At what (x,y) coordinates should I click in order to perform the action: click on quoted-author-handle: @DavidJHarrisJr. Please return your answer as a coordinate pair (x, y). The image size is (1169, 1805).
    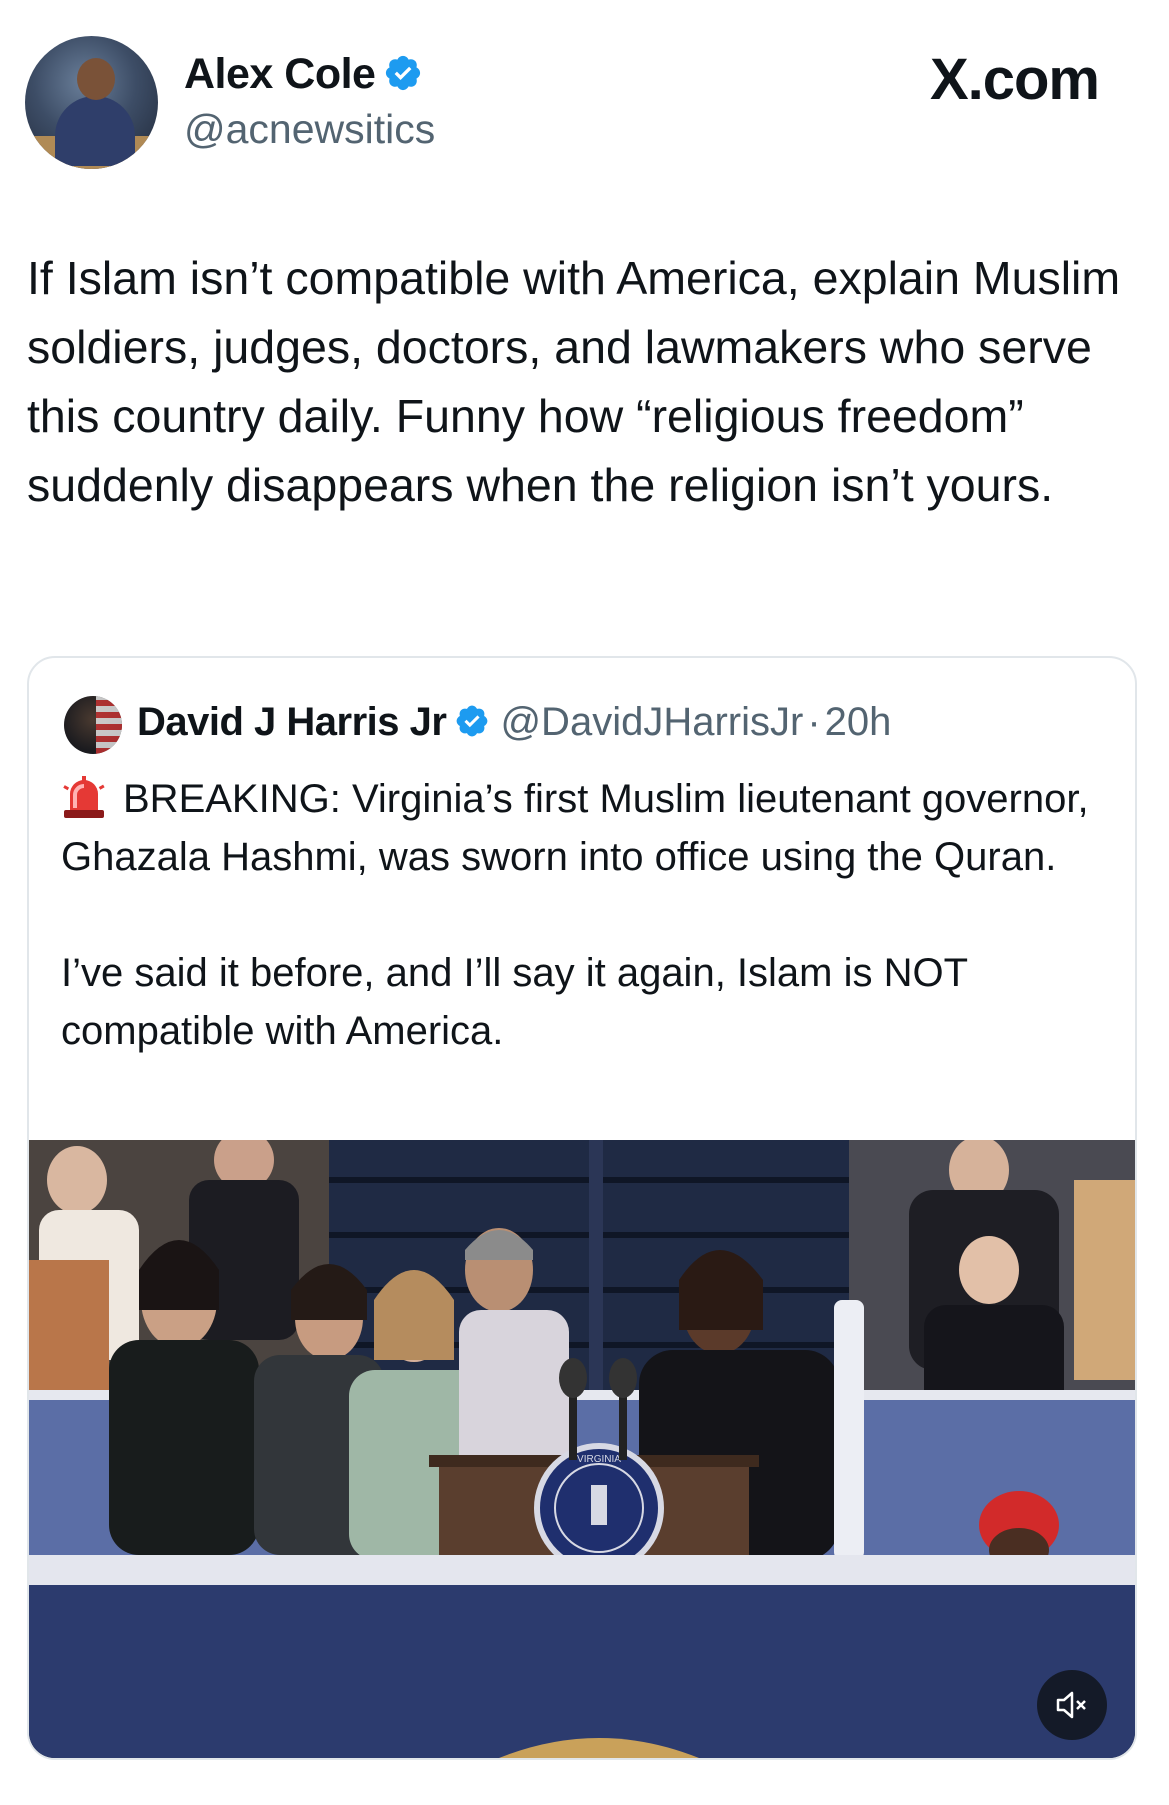
    Looking at the image, I should click on (651, 722).